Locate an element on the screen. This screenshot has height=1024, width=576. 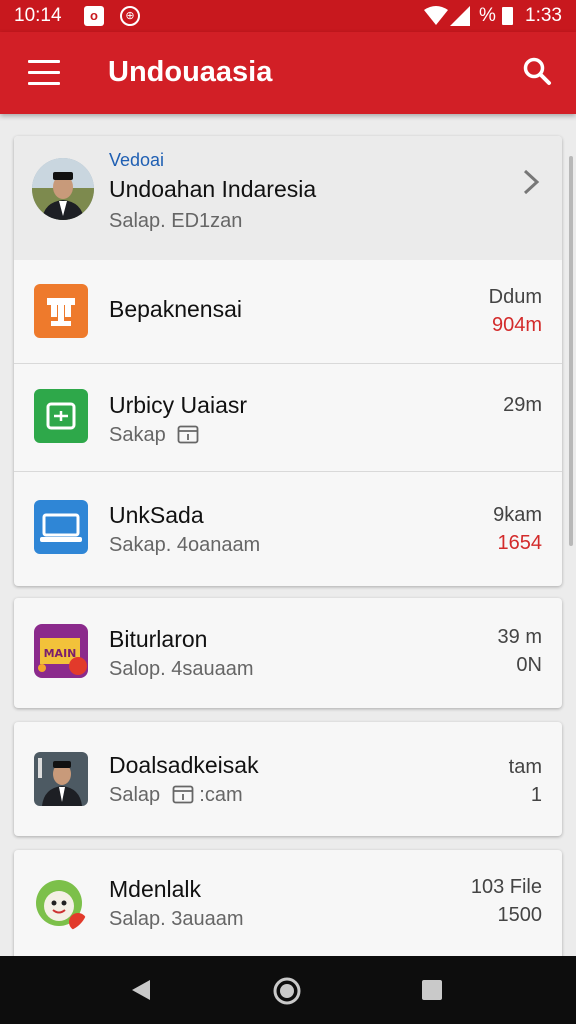
list-card: Doalsadkeisak Salap :cam tam 1 is located at coordinates (288, 779).